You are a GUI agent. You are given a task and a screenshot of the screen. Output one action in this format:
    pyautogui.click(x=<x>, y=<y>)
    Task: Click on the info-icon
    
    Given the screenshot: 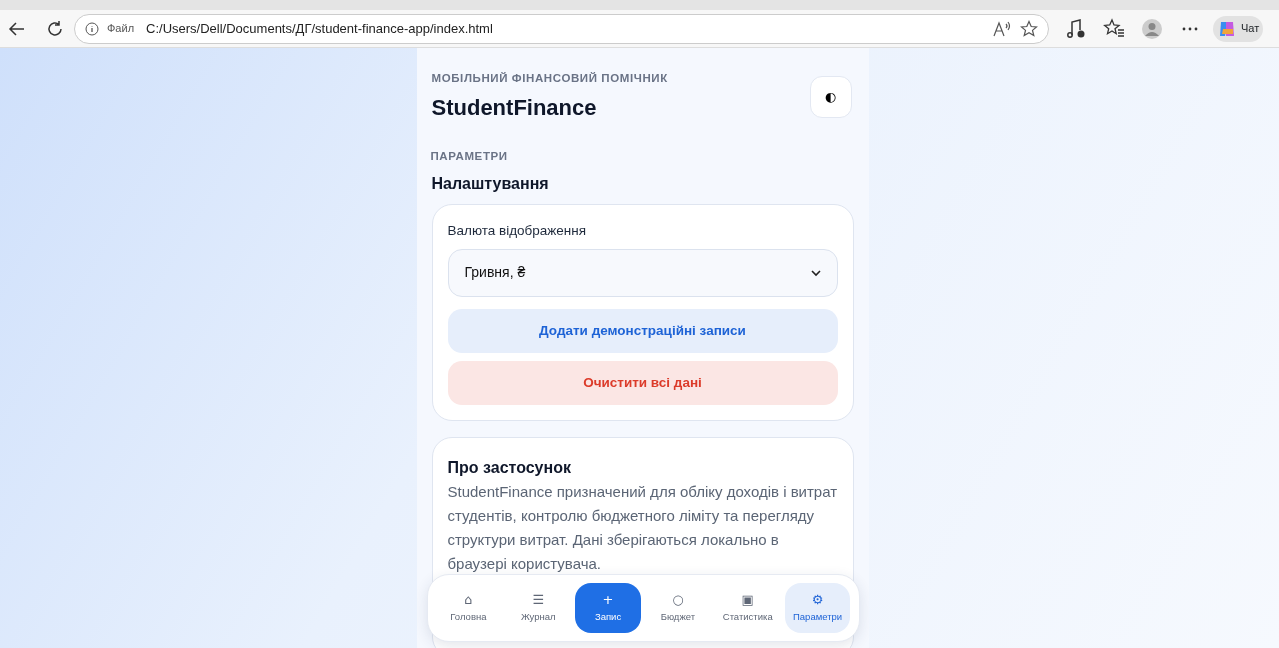 What is the action you would take?
    pyautogui.click(x=92, y=28)
    